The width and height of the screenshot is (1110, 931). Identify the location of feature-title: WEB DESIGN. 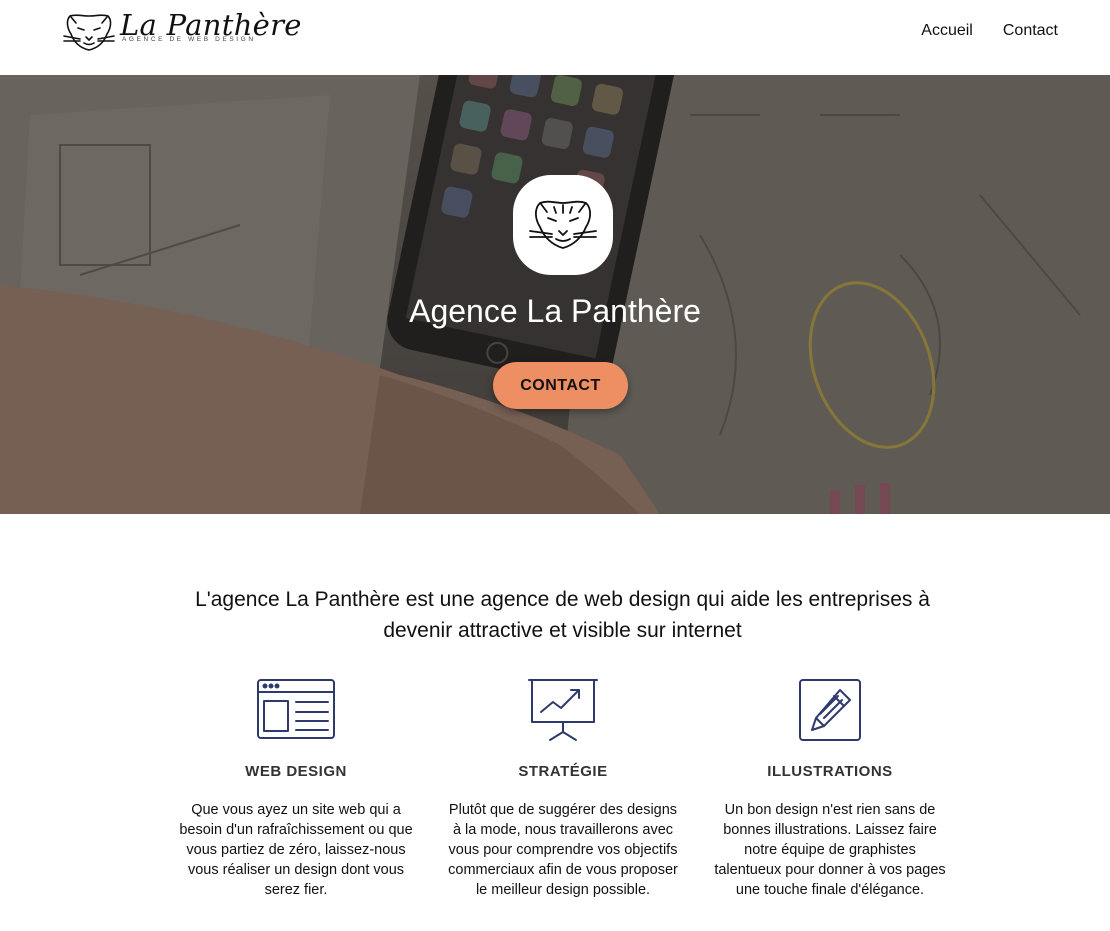
(296, 771).